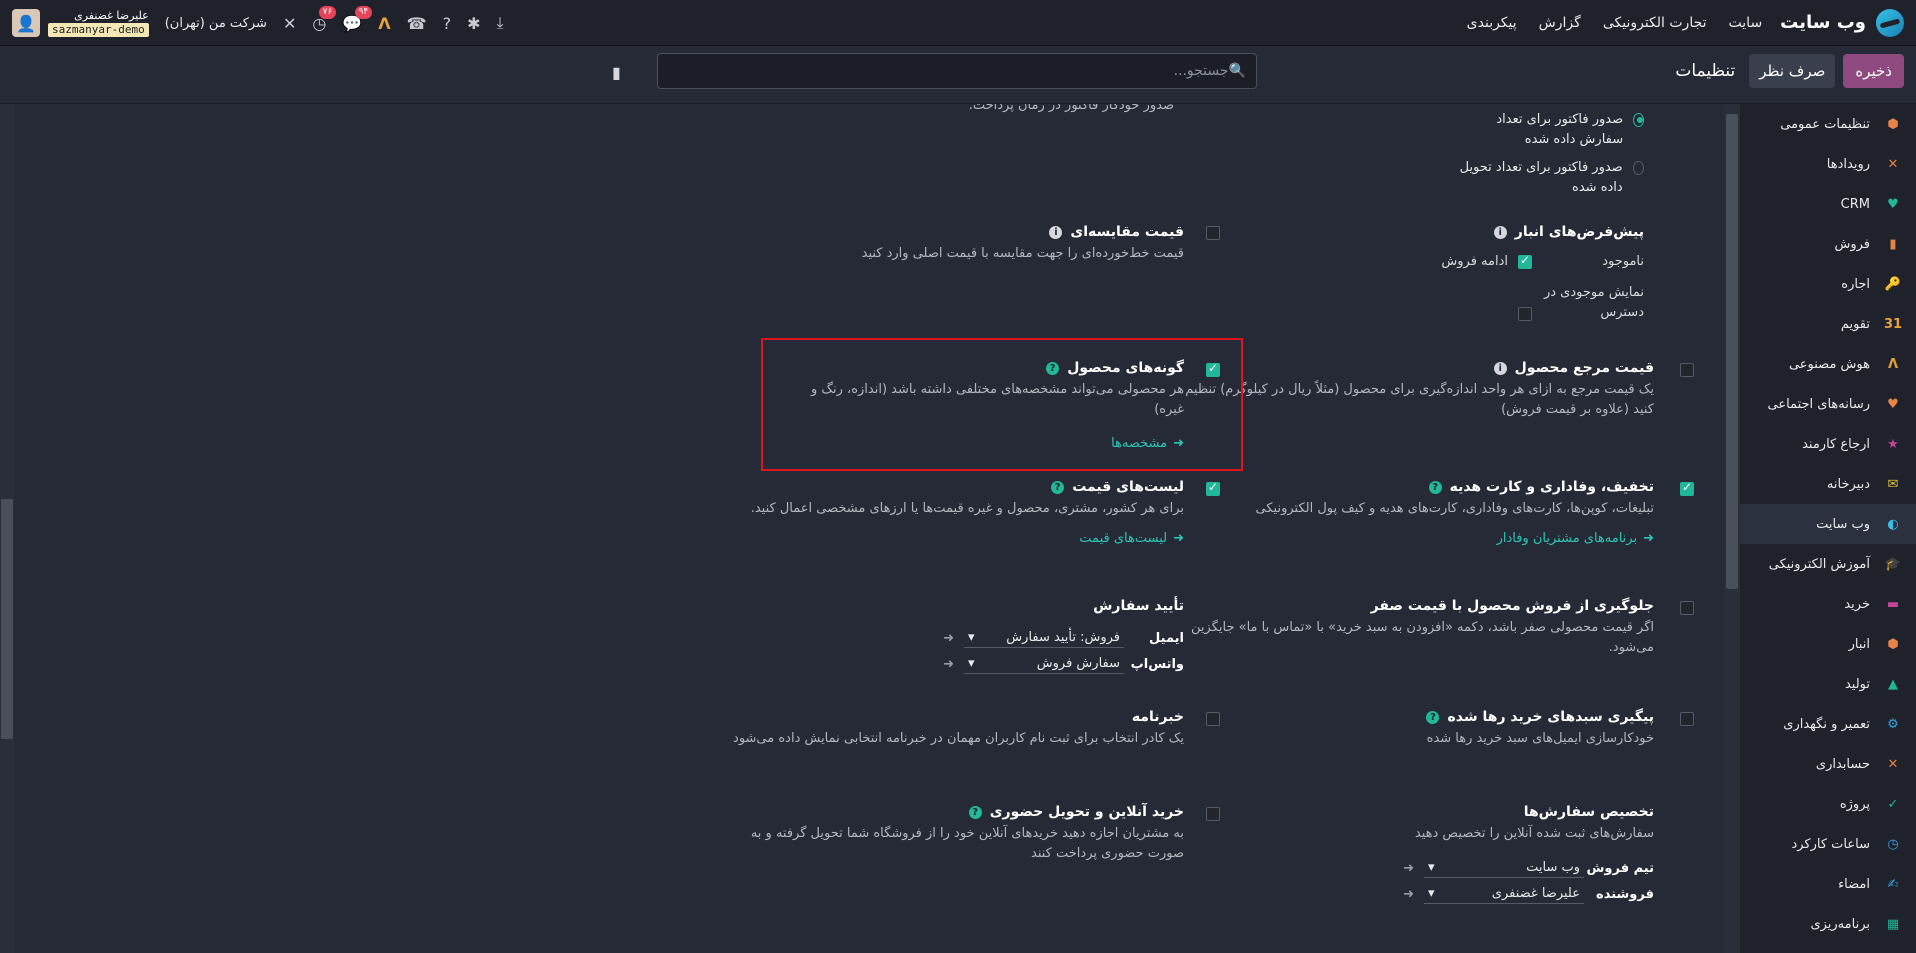 Image resolution: width=1916 pixels, height=953 pixels. What do you see at coordinates (1873, 71) in the screenshot?
I see `save-button: ذخیره` at bounding box center [1873, 71].